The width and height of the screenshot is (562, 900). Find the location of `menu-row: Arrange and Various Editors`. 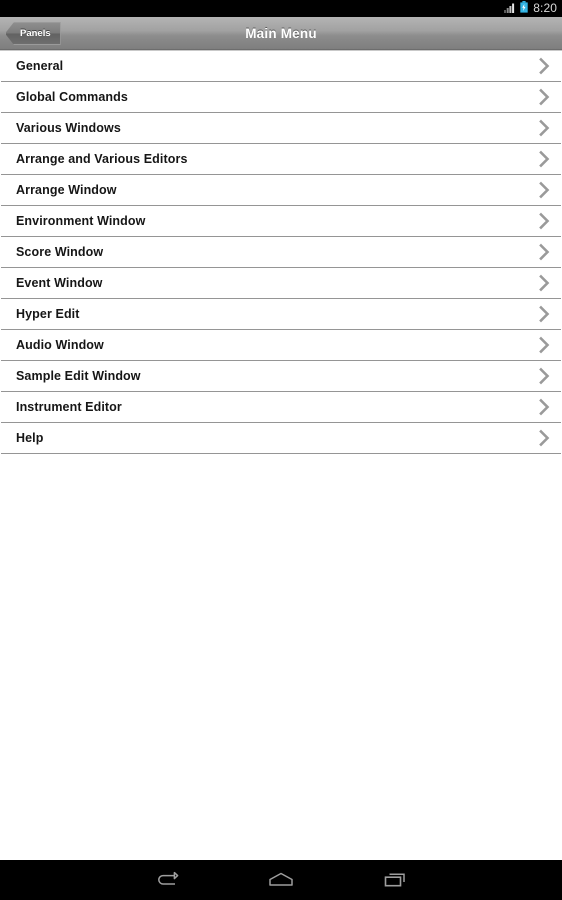

menu-row: Arrange and Various Editors is located at coordinates (281, 159).